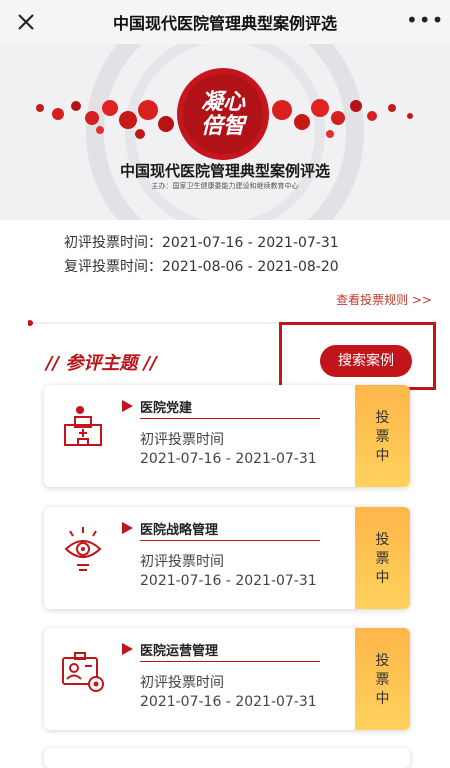 The image size is (450, 768). Describe the element at coordinates (222, 114) in the screenshot. I see `banner-logo-text: 凝心 倍智` at that location.